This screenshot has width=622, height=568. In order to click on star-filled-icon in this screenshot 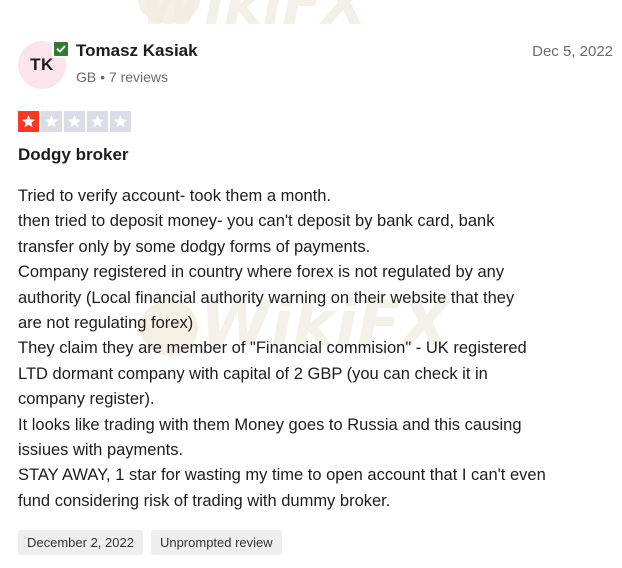, I will do `click(28, 121)`.